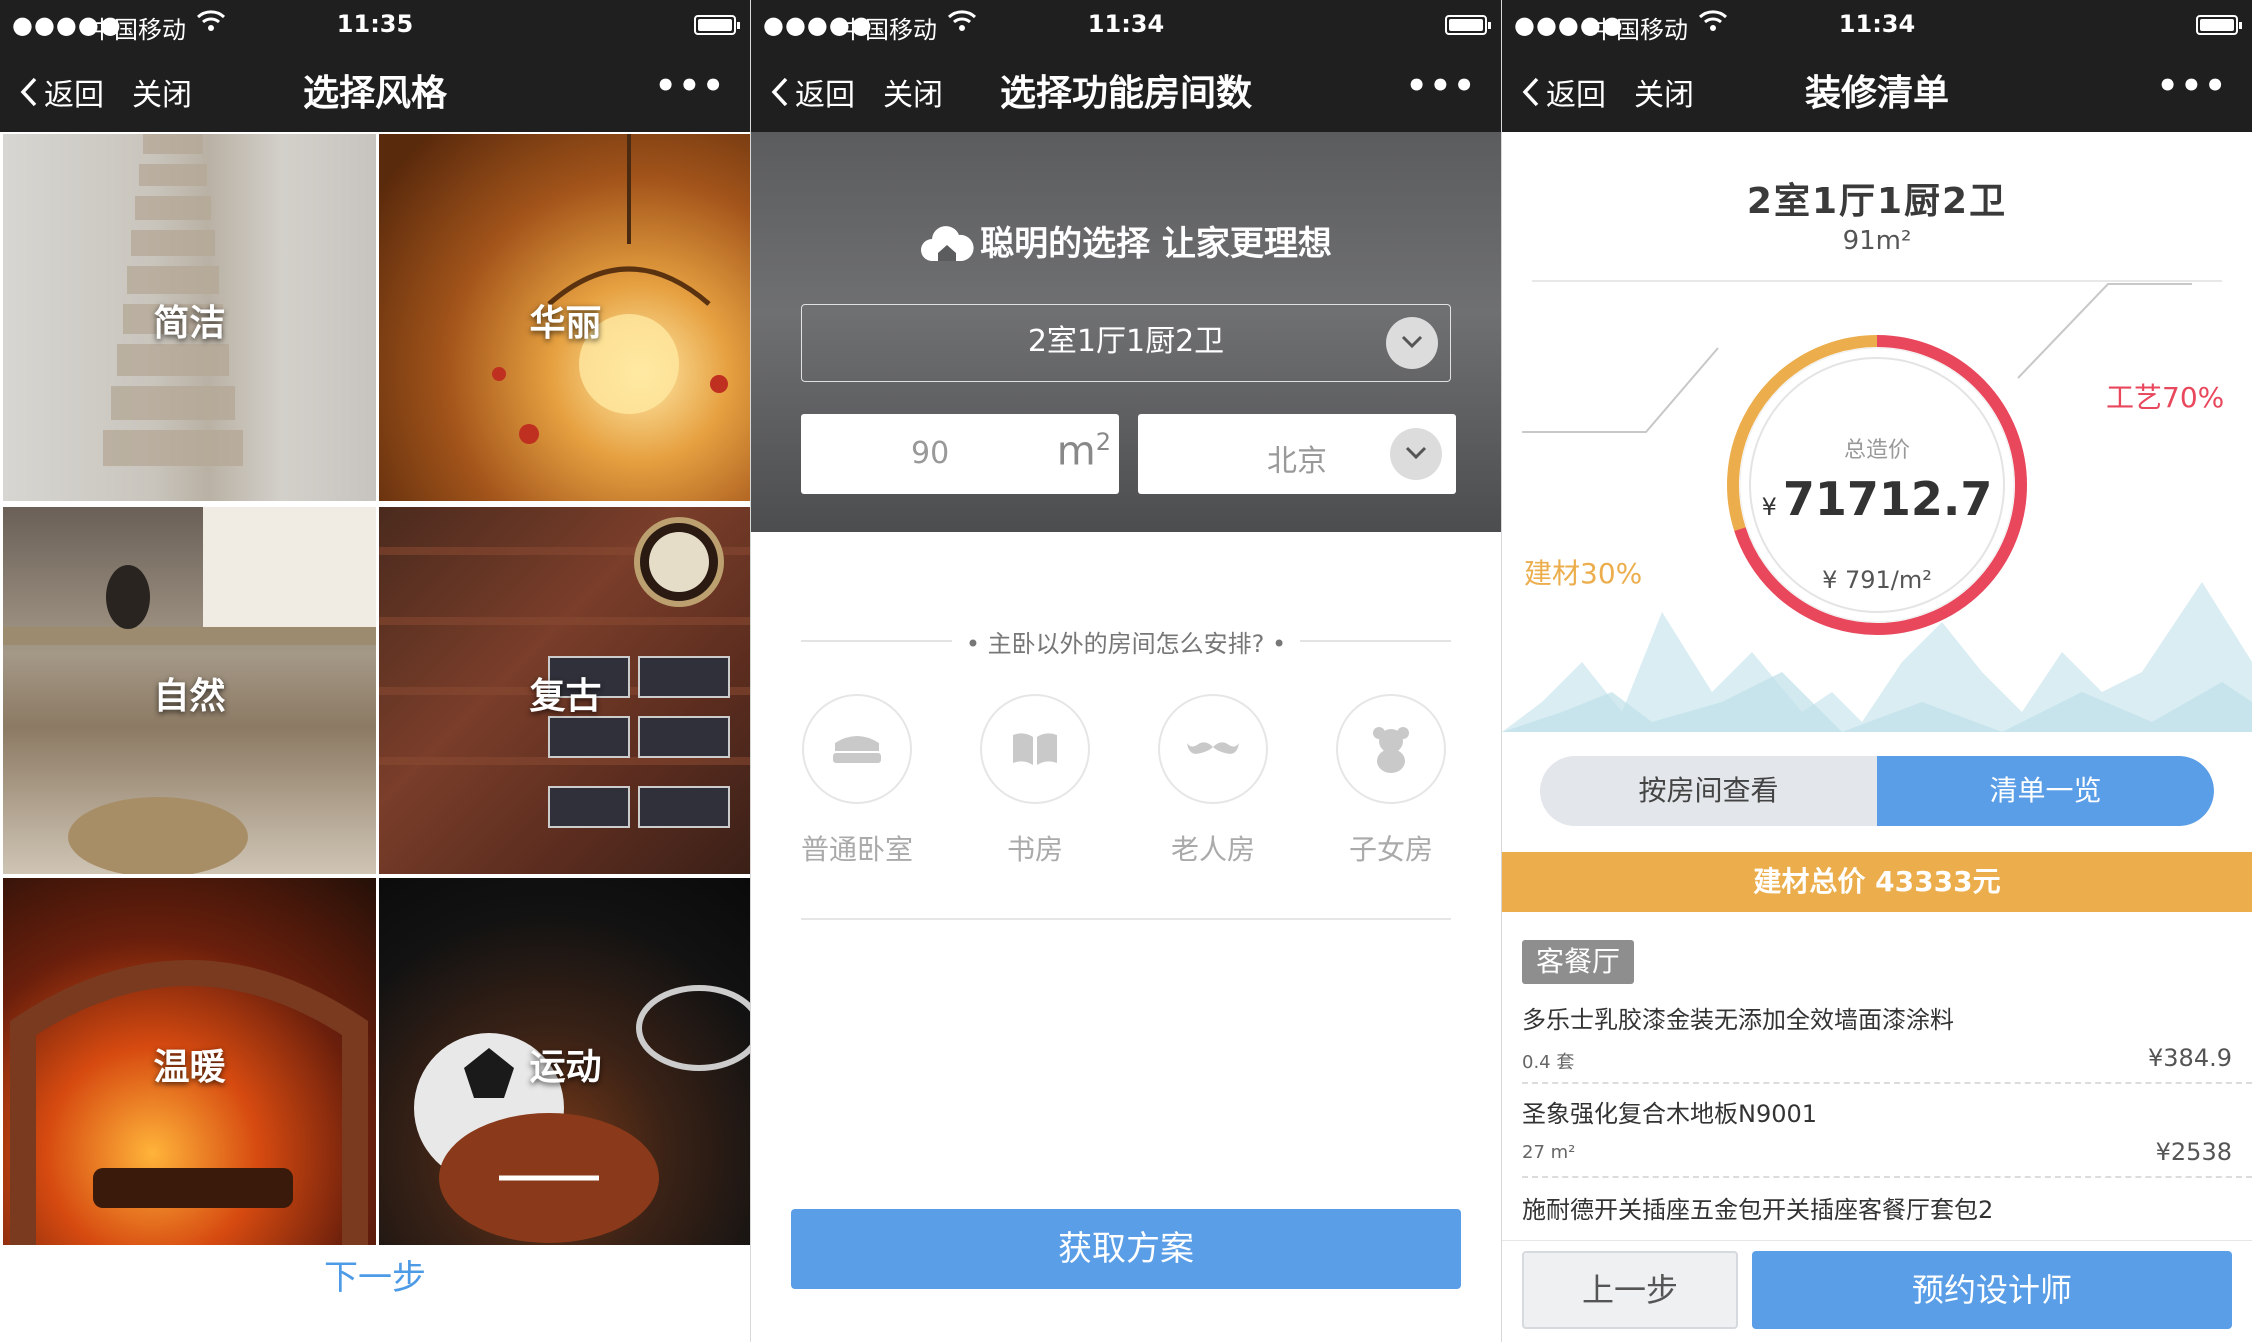 This screenshot has height=1342, width=2252. I want to click on tab-list-overview: 清单一览, so click(2045, 791).